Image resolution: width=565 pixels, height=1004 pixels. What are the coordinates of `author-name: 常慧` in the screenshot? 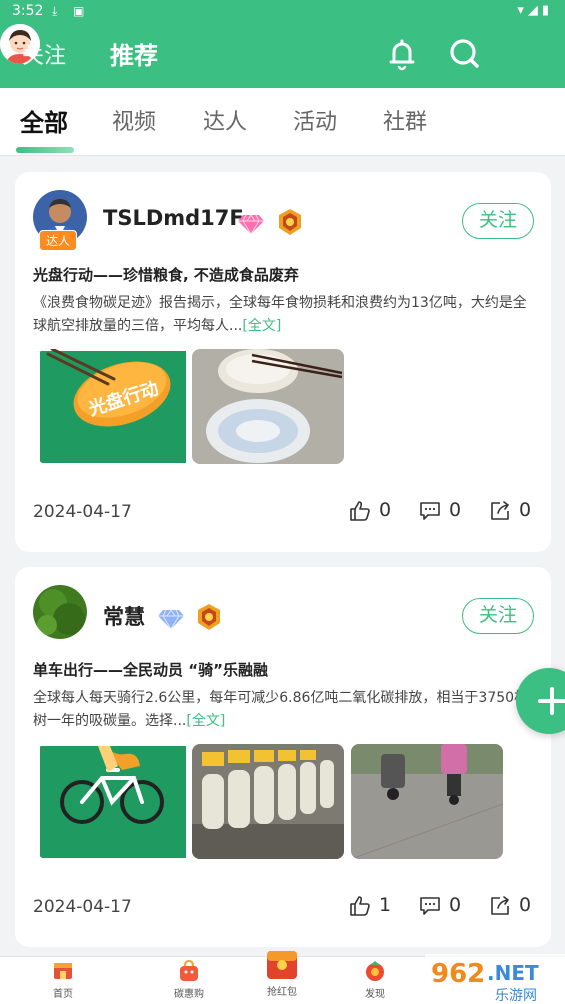 It's located at (124, 616).